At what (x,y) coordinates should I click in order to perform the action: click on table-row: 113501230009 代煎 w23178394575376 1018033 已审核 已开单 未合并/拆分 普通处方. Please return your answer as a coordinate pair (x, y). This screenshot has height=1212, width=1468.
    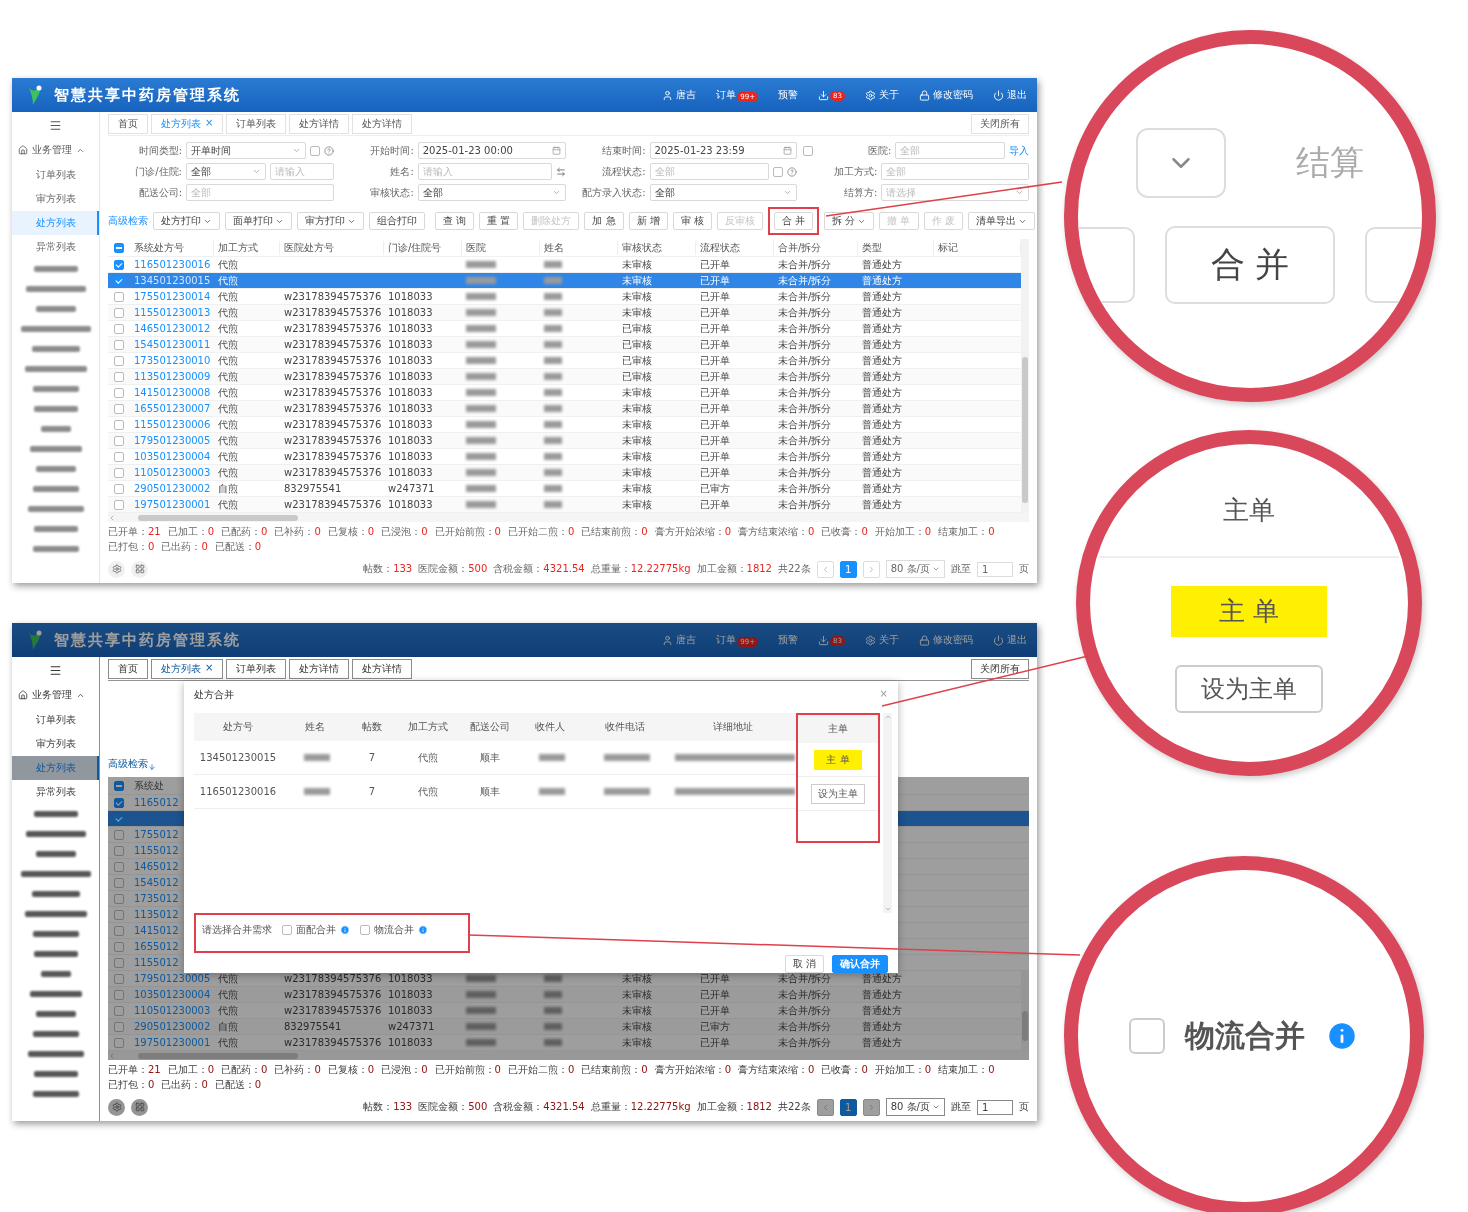
    Looking at the image, I should click on (564, 377).